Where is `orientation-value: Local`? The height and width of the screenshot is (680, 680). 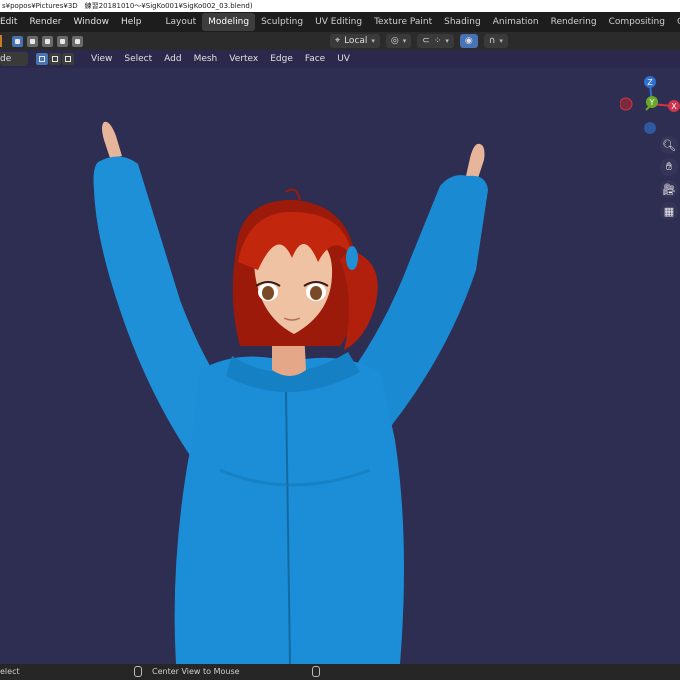
orientation-value: Local is located at coordinates (356, 41).